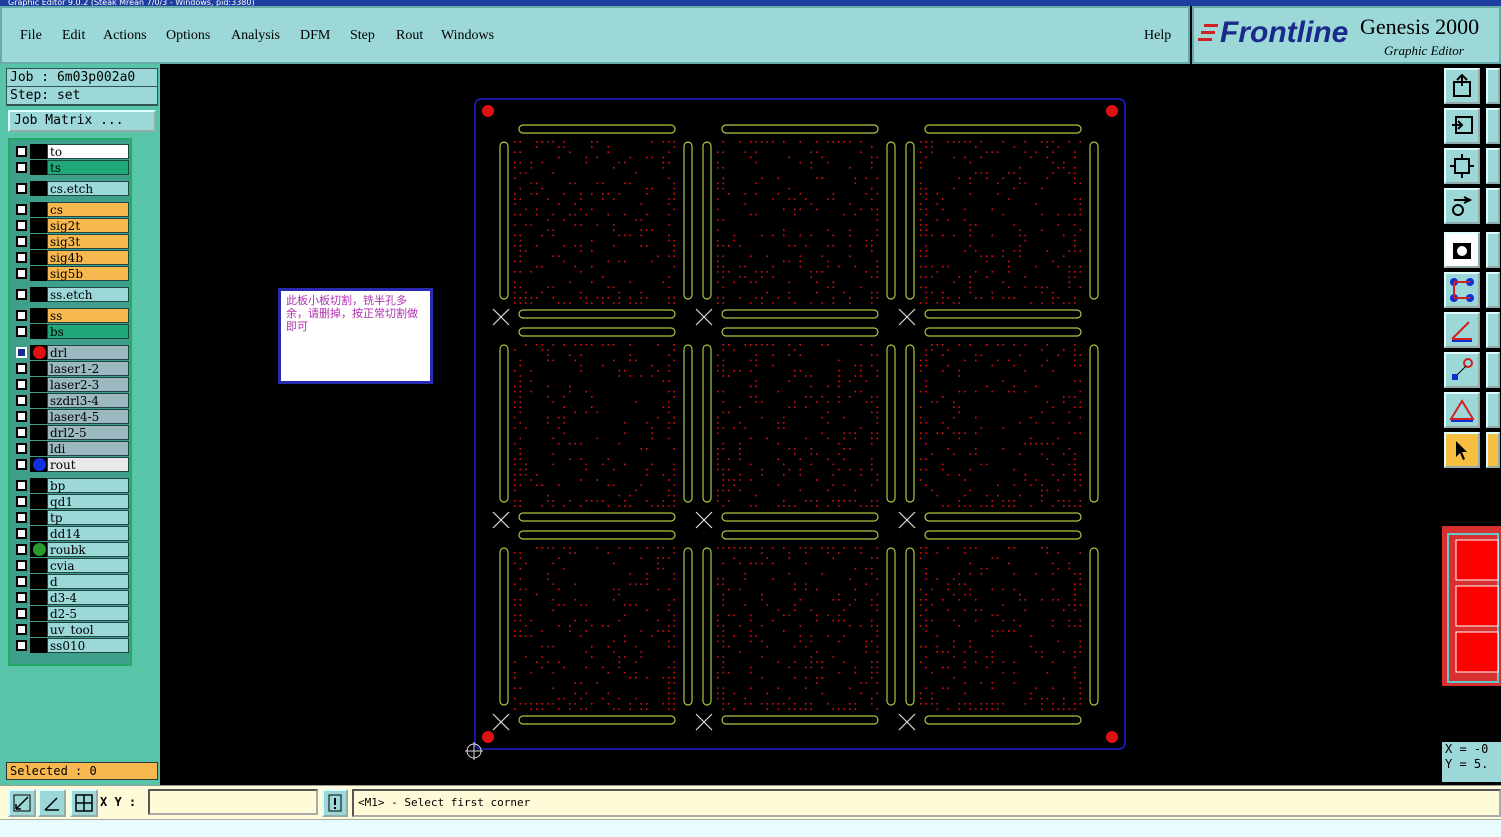 The image size is (1501, 837). What do you see at coordinates (88, 464) in the screenshot?
I see `layer-name: rout` at bounding box center [88, 464].